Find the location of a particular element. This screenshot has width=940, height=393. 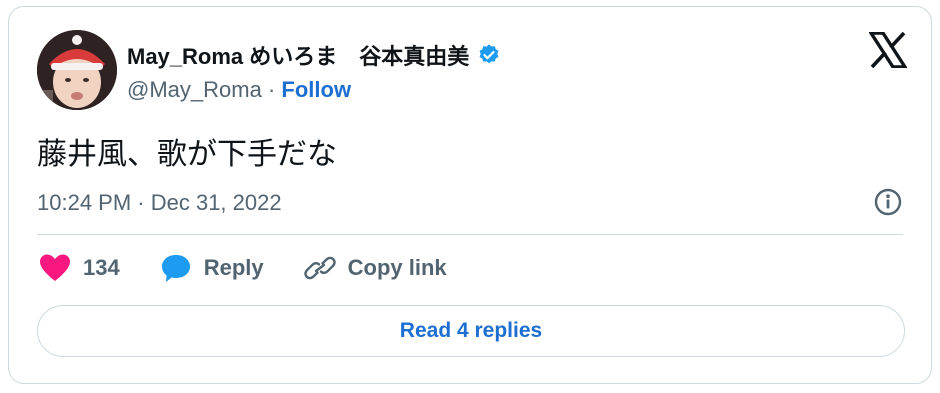

author-handle-row: @May_Roma · Follow is located at coordinates (239, 90).